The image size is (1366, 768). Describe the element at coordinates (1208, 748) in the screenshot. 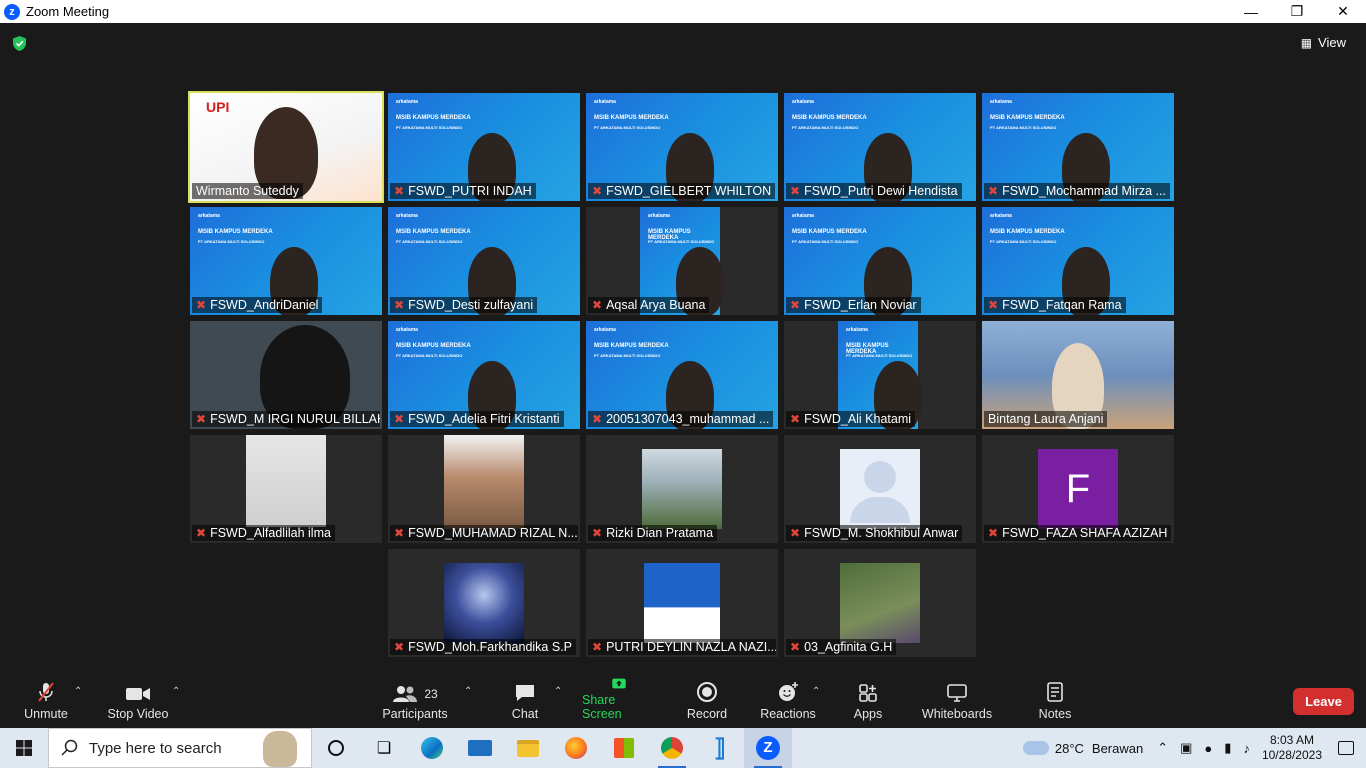

I see `microphone-icon: ●` at that location.